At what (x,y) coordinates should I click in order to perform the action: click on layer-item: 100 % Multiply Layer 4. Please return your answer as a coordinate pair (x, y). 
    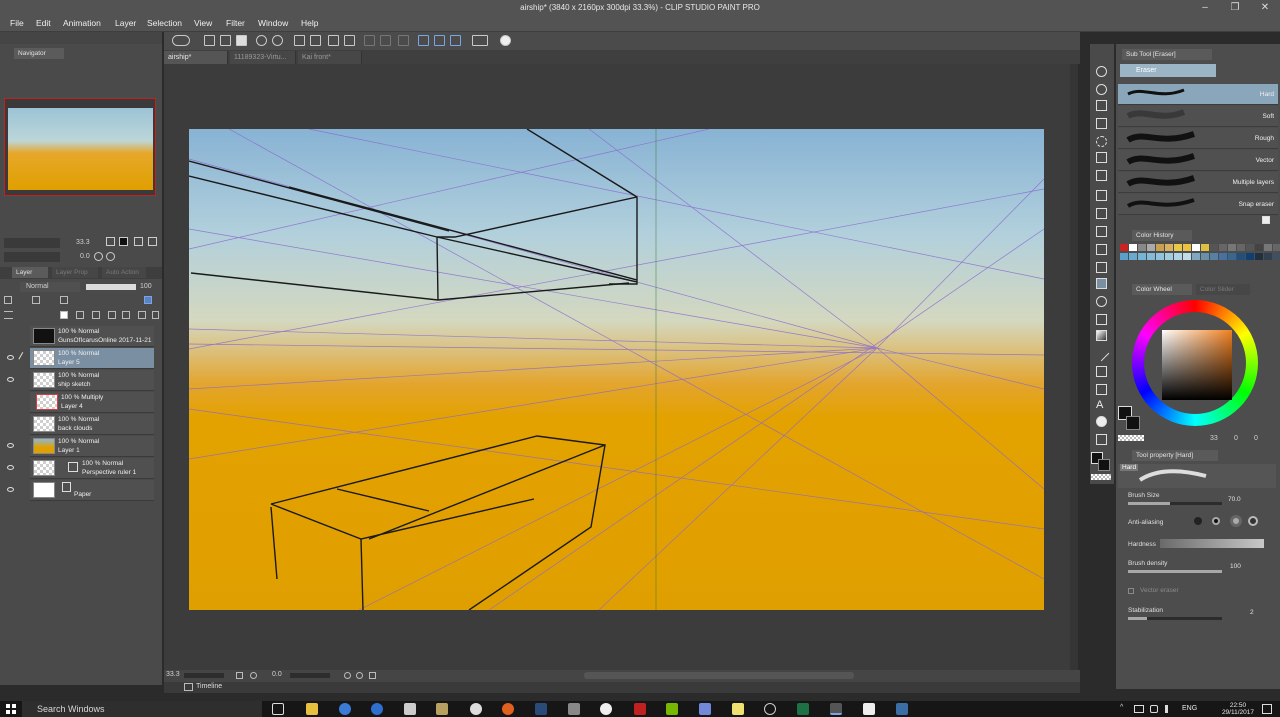
    Looking at the image, I should click on (92, 402).